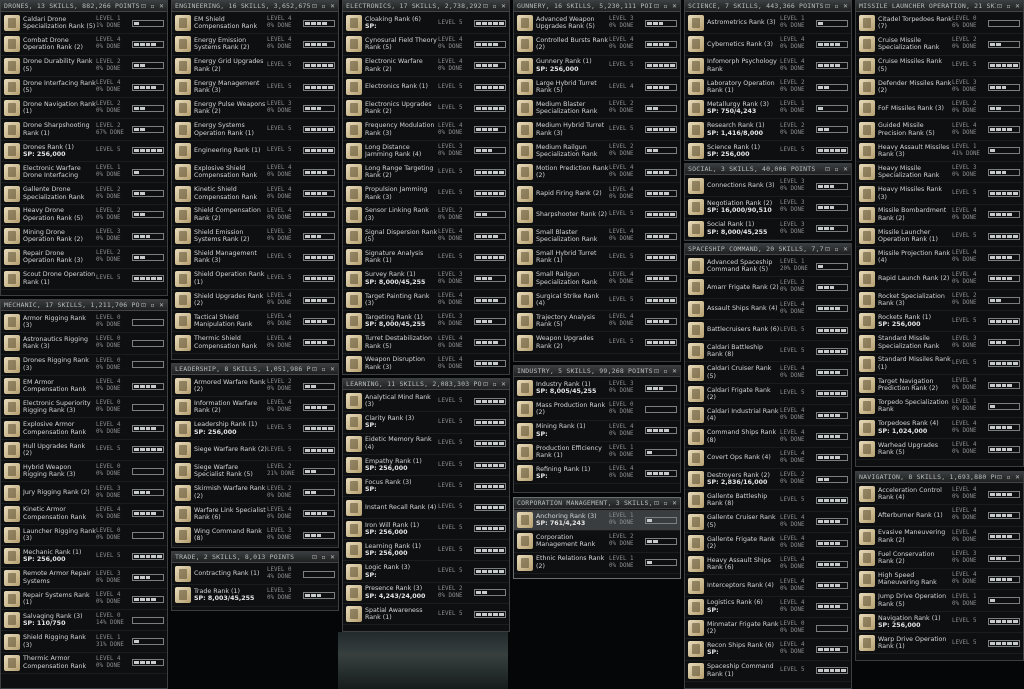 The height and width of the screenshot is (689, 1024). What do you see at coordinates (939, 559) in the screenshot?
I see `skill-row: Fuel Conservation Rank (2) LEVEL 3 0% DONE` at bounding box center [939, 559].